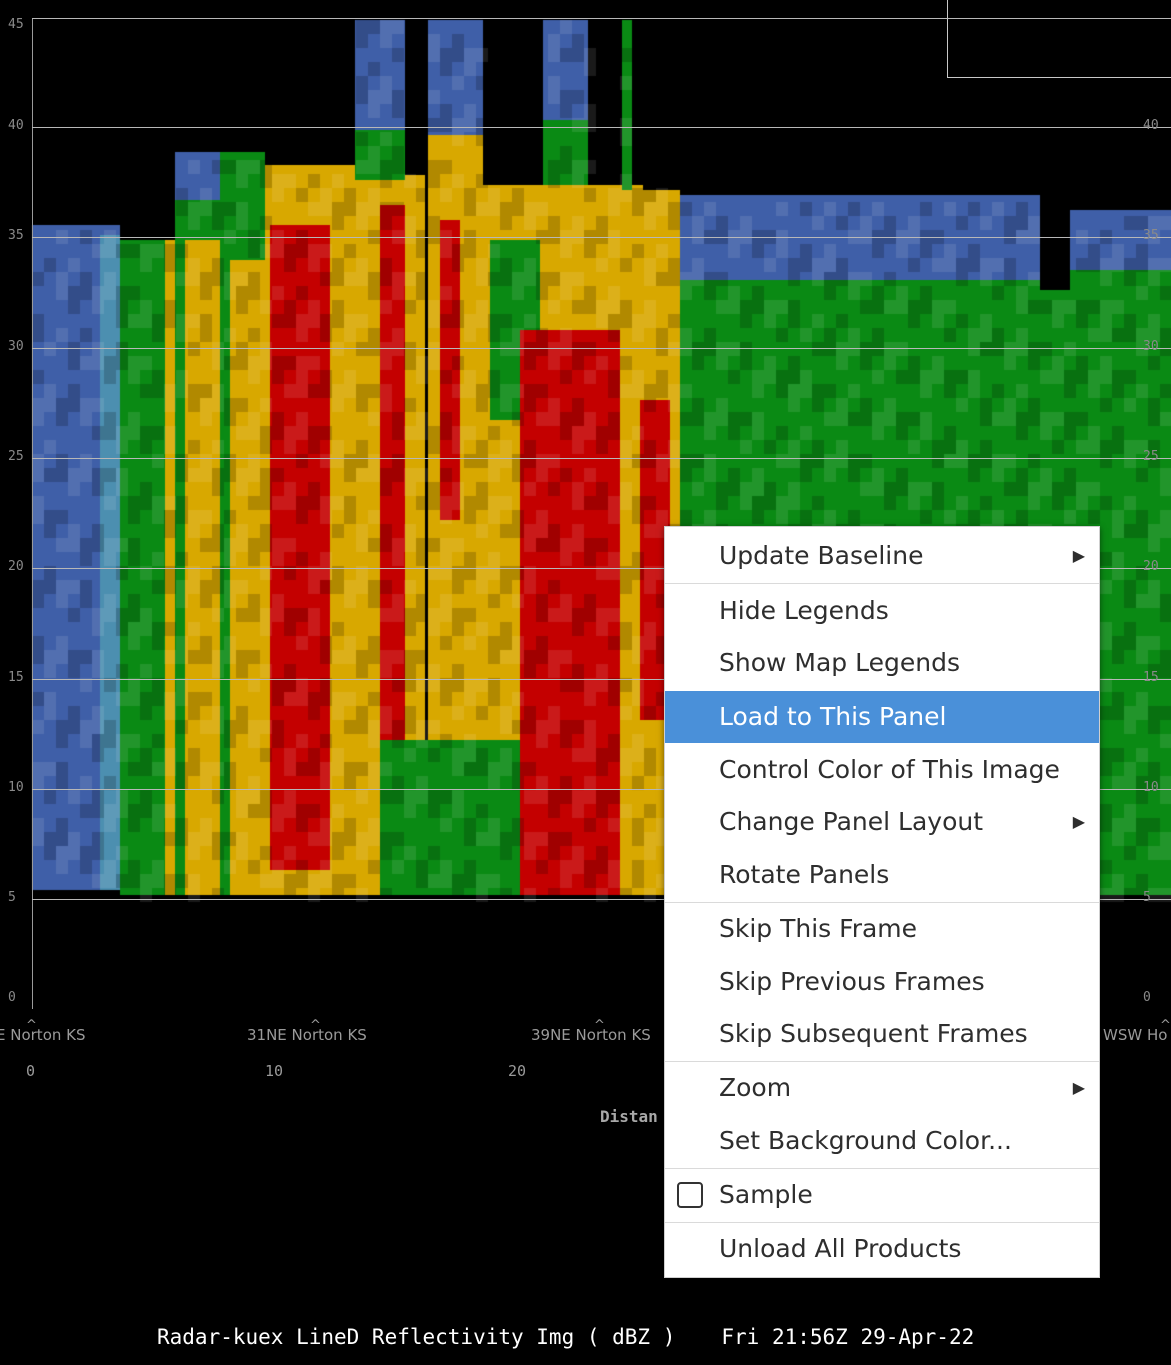 This screenshot has width=1171, height=1365. What do you see at coordinates (1059, 39) in the screenshot?
I see `inset-box` at bounding box center [1059, 39].